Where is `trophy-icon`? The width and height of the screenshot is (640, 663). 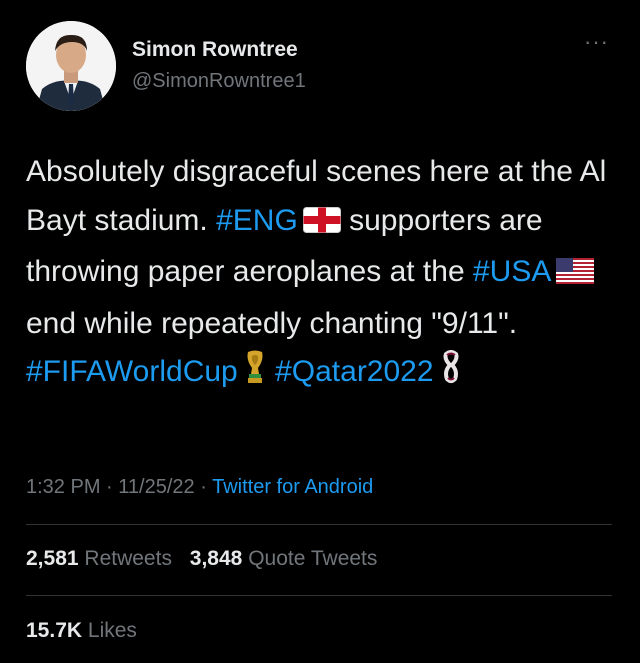 trophy-icon is located at coordinates (255, 375).